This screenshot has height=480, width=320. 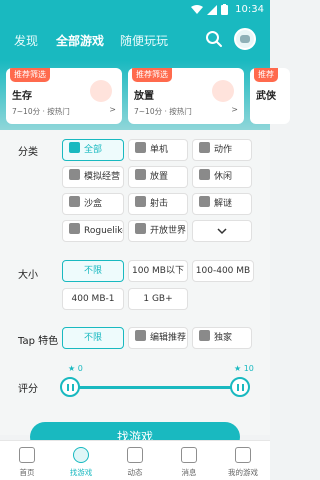 I want to click on tap-feature-option-editor-pick: 编辑推荐, so click(x=158, y=338).